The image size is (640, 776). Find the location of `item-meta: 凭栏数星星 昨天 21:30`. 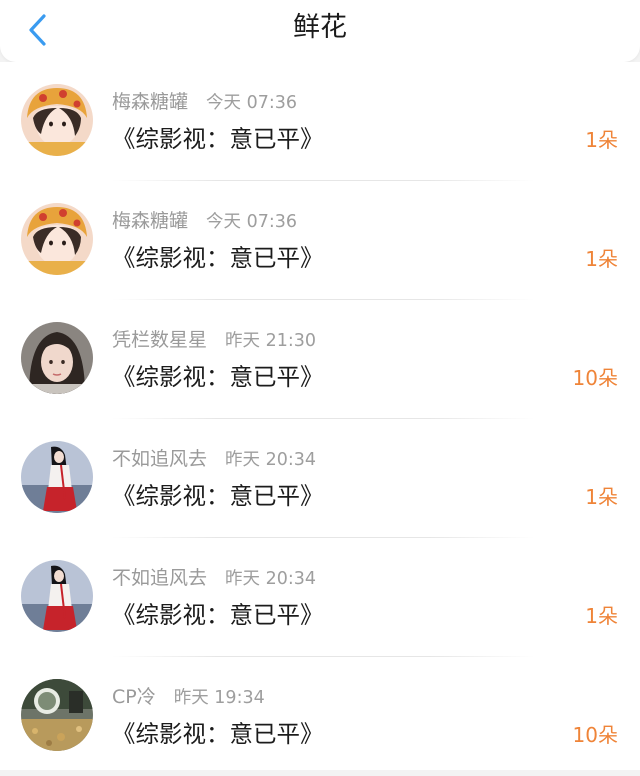

item-meta: 凭栏数星星 昨天 21:30 is located at coordinates (214, 340).